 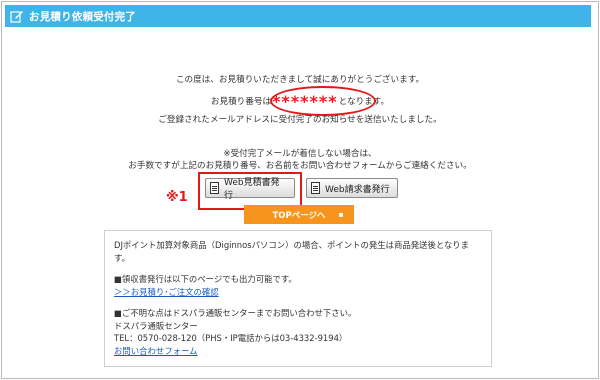 I want to click on receipt-note: ■領収書発行は以下のページでも出力可能です。, so click(x=205, y=279).